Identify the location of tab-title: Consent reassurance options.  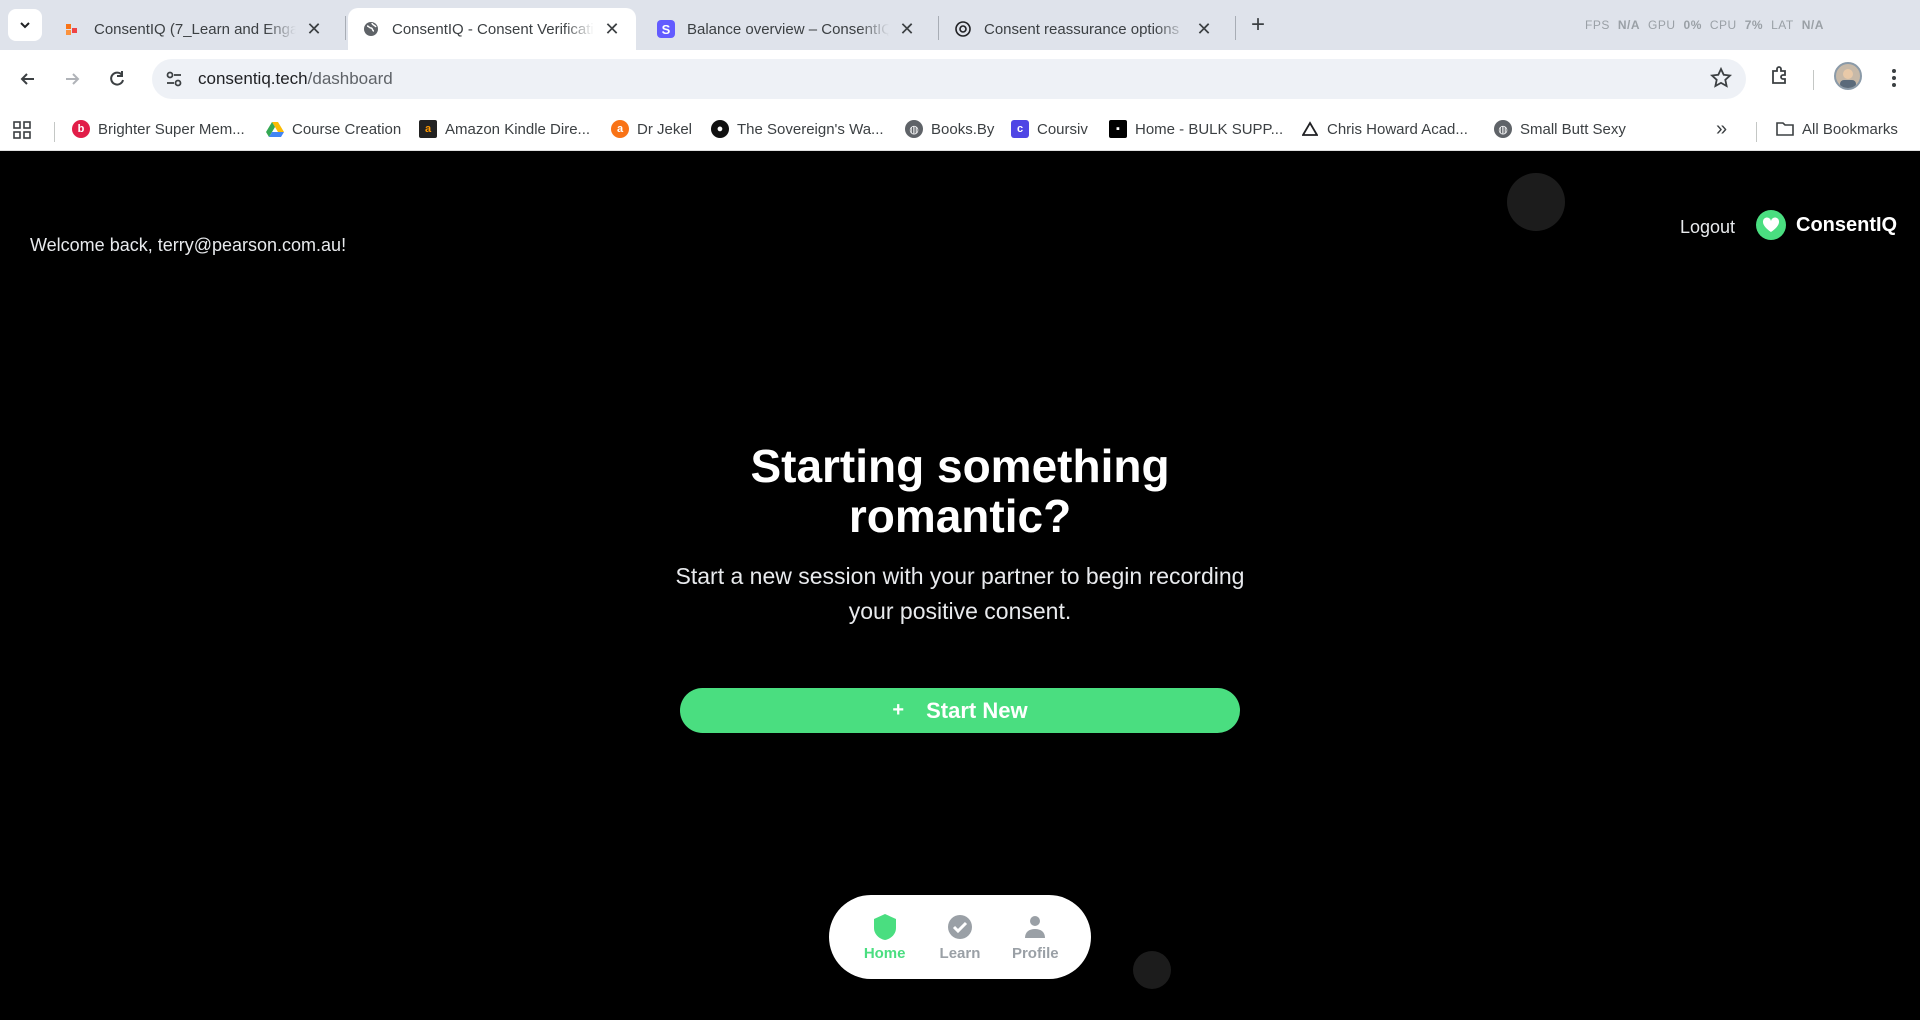
(1082, 29).